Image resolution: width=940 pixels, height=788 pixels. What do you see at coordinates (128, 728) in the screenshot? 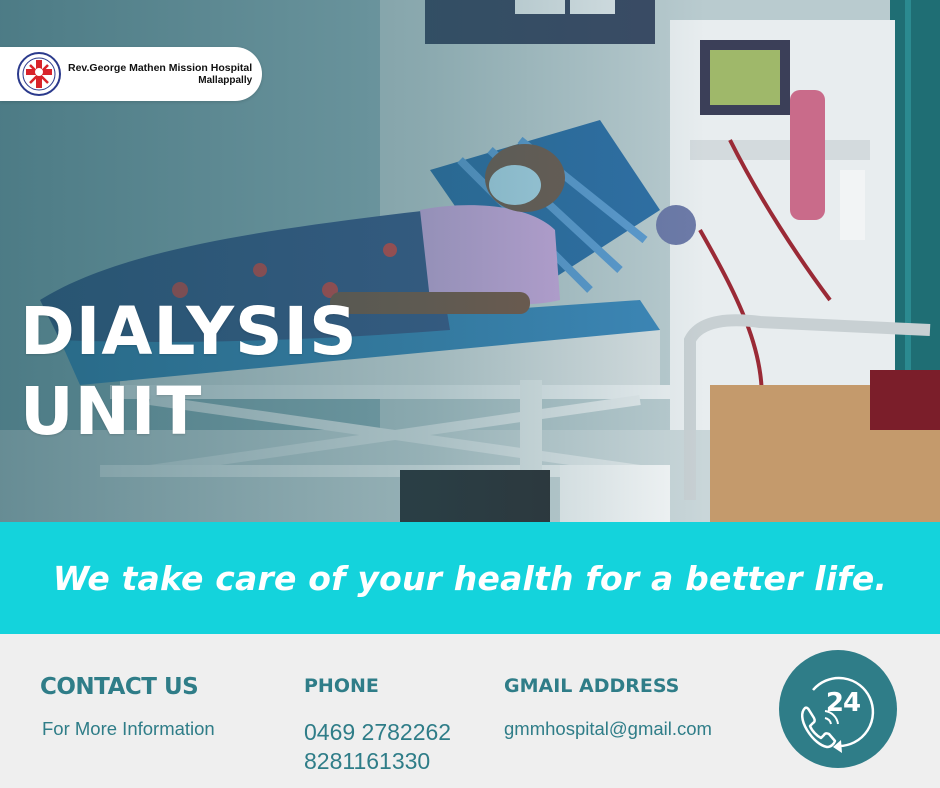
I see `contact-subheading: For More Information` at bounding box center [128, 728].